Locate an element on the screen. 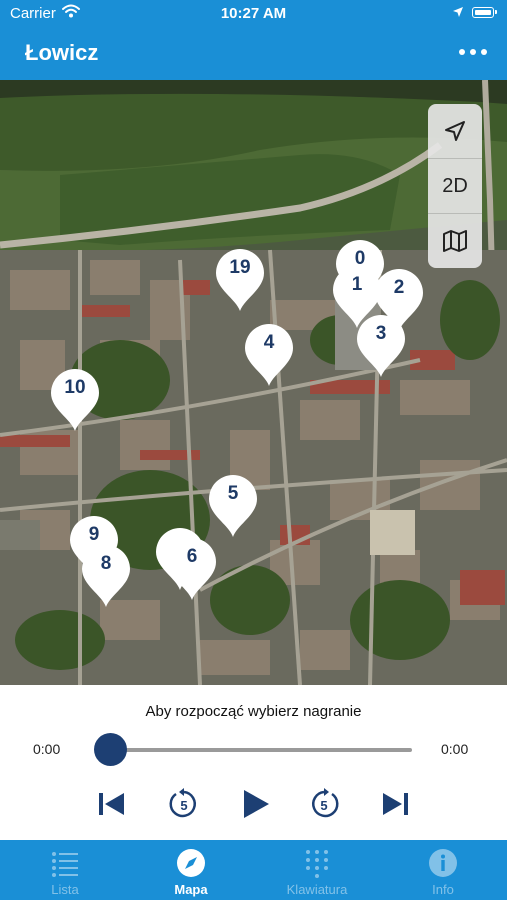  map-pin-label: 4 is located at coordinates (269, 342).